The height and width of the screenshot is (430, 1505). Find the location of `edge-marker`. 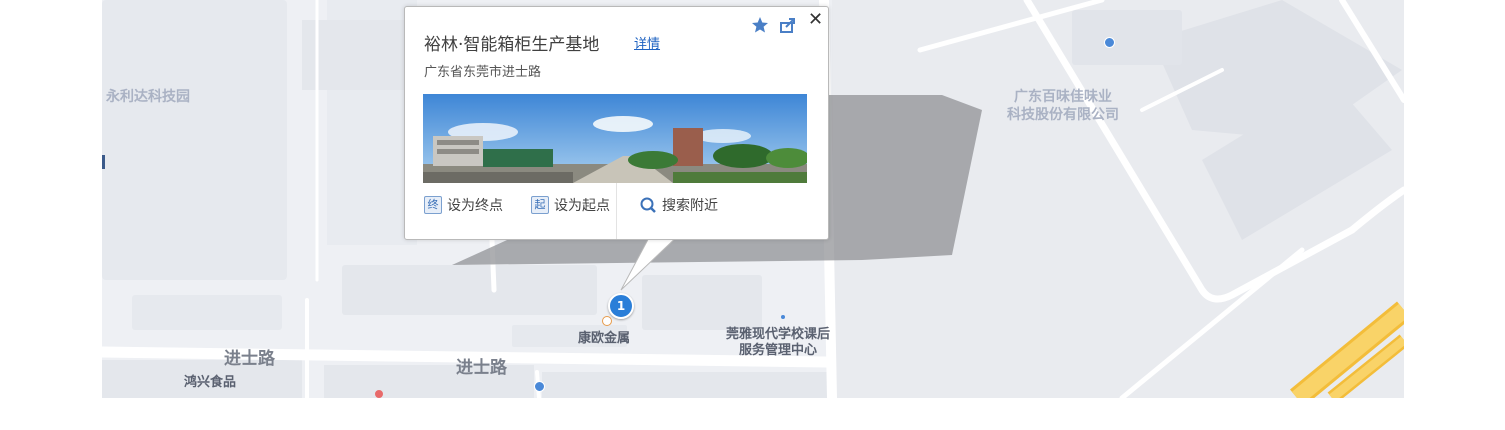

edge-marker is located at coordinates (103, 162).